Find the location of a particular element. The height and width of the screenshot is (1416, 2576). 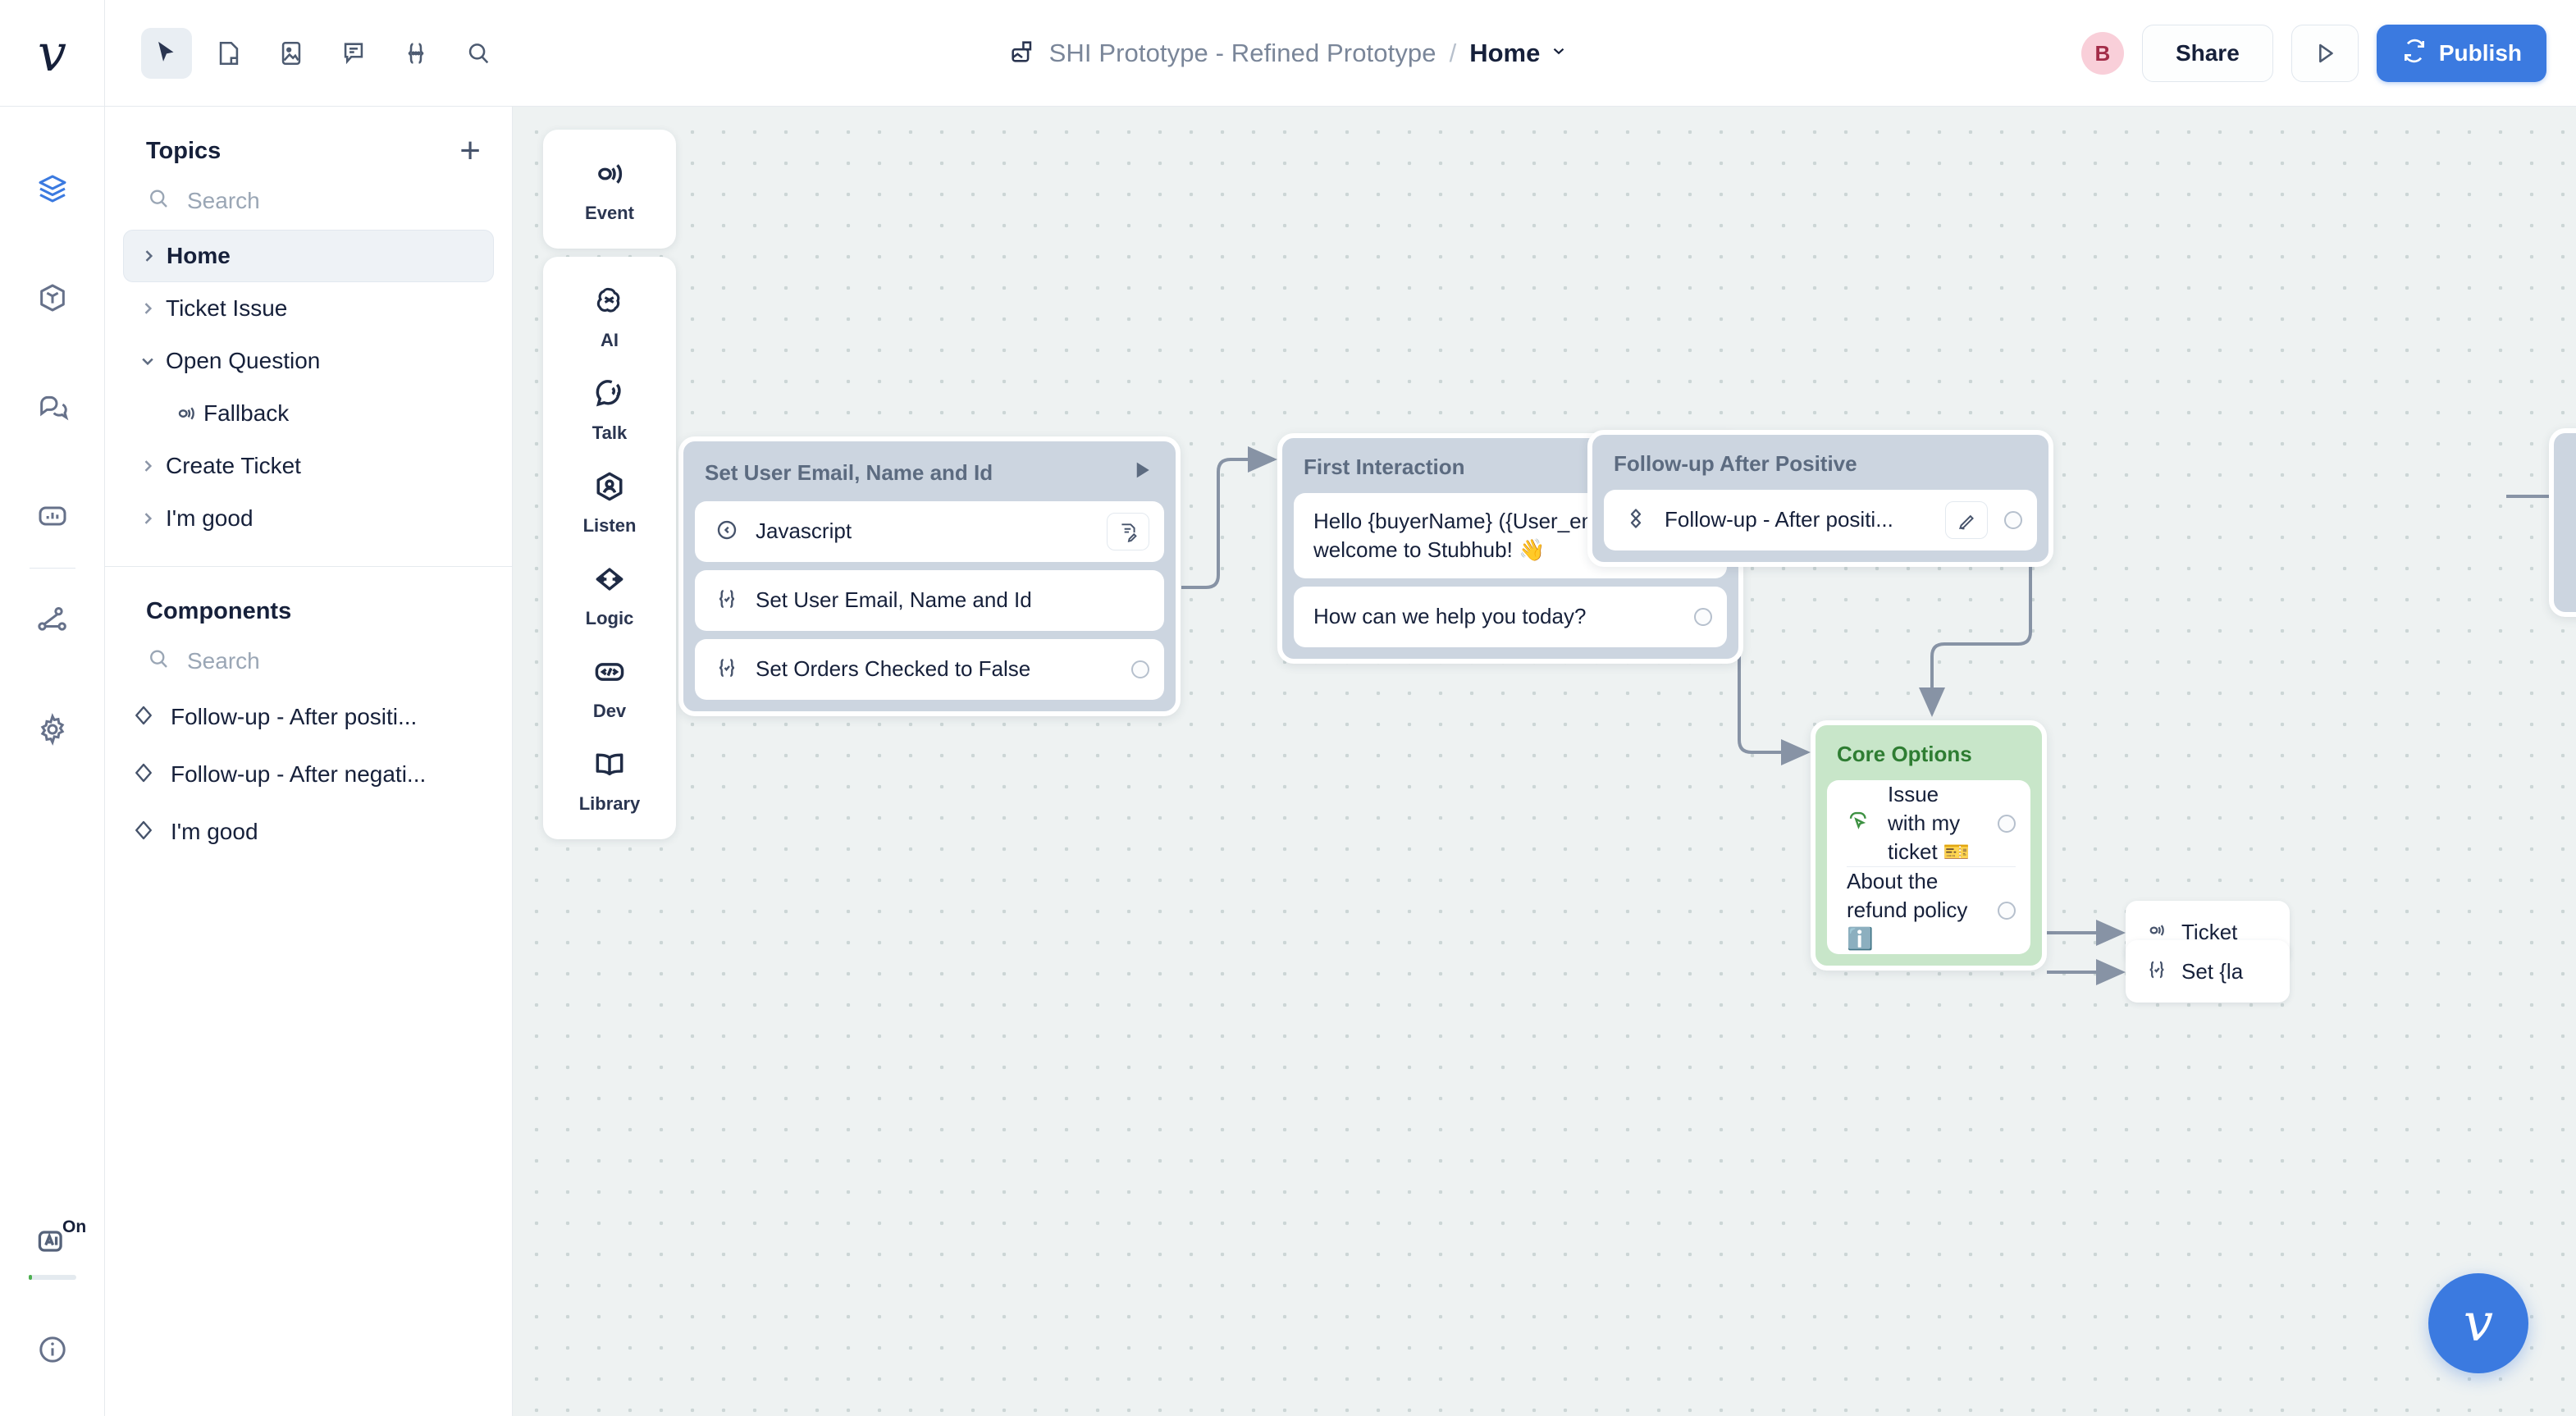

topics-title: Topics is located at coordinates (184, 151).